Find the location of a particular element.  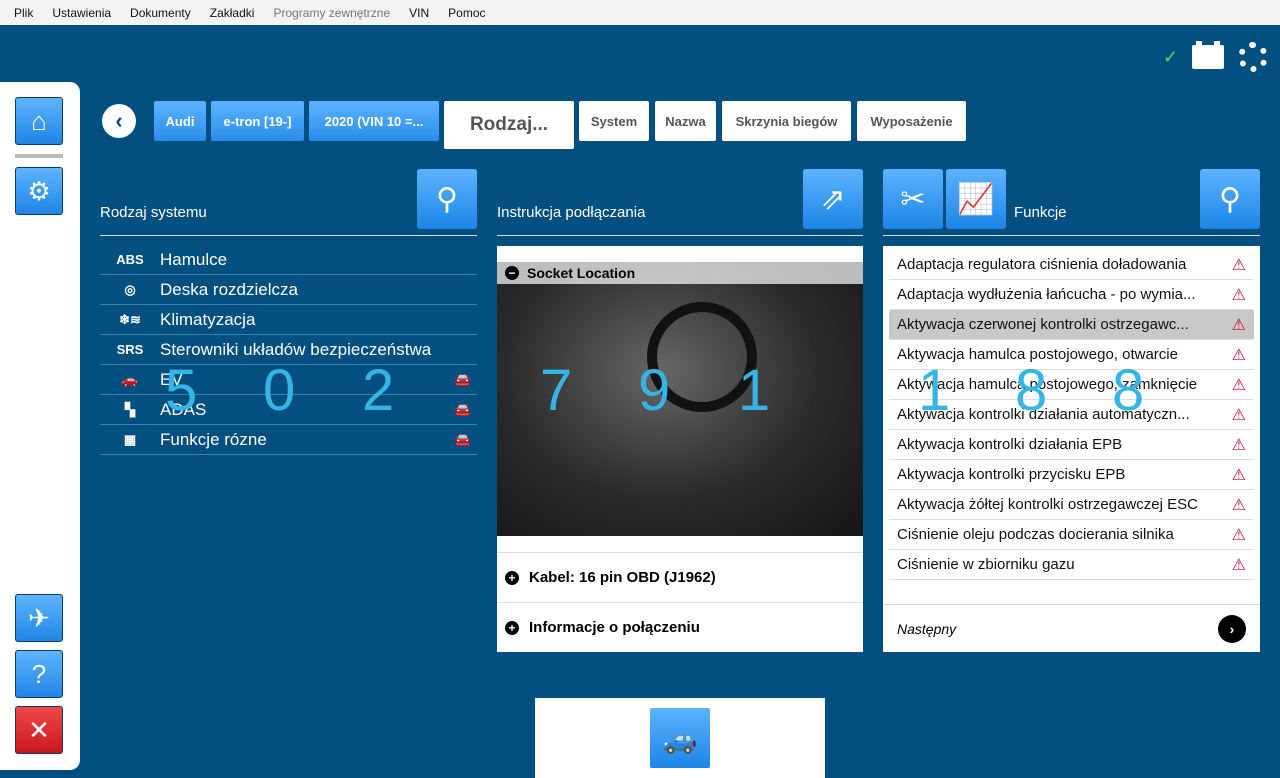

socket-location-photo is located at coordinates (680, 399).